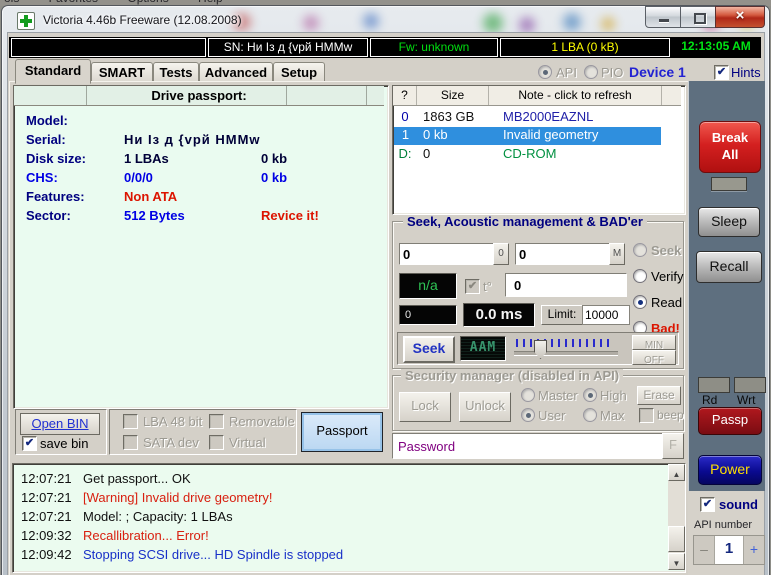 Image resolution: width=771 pixels, height=575 pixels. I want to click on max-label: Max, so click(612, 415).